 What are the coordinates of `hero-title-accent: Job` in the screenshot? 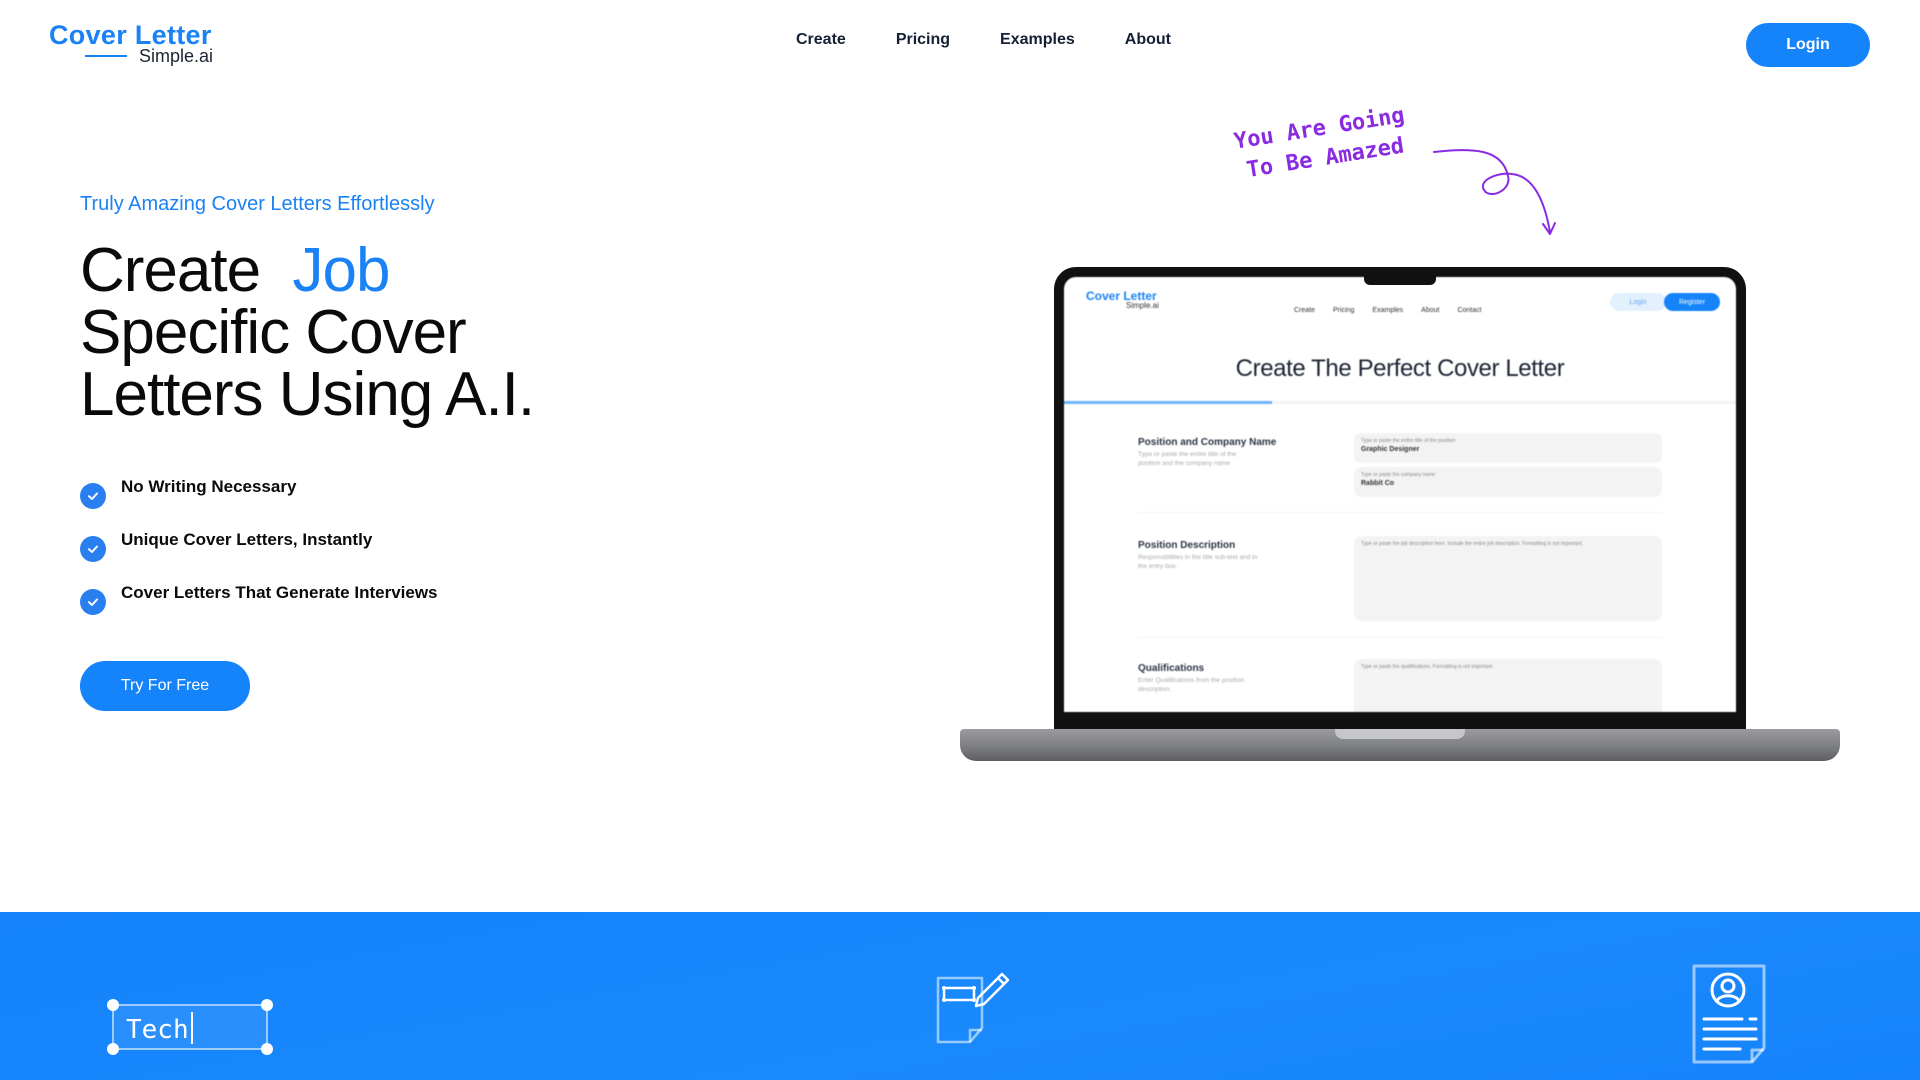 It's located at (341, 270).